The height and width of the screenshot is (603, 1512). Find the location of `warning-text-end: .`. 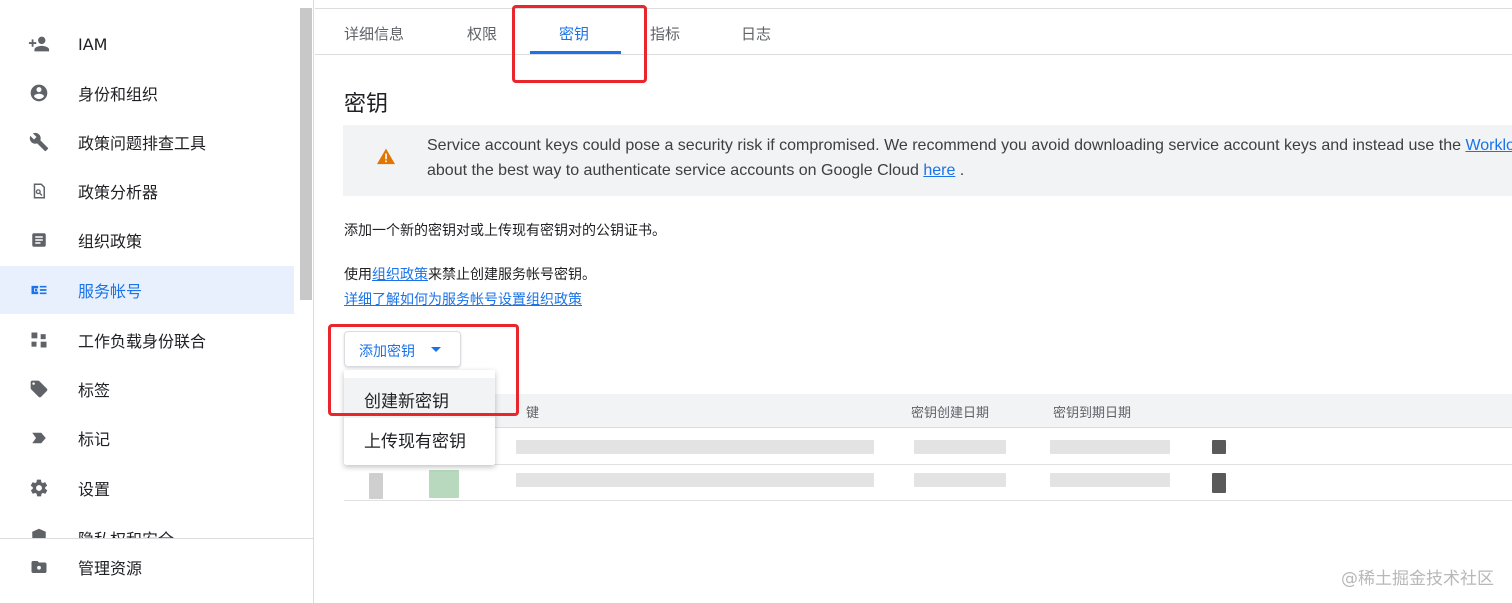

warning-text-end: . is located at coordinates (960, 170).